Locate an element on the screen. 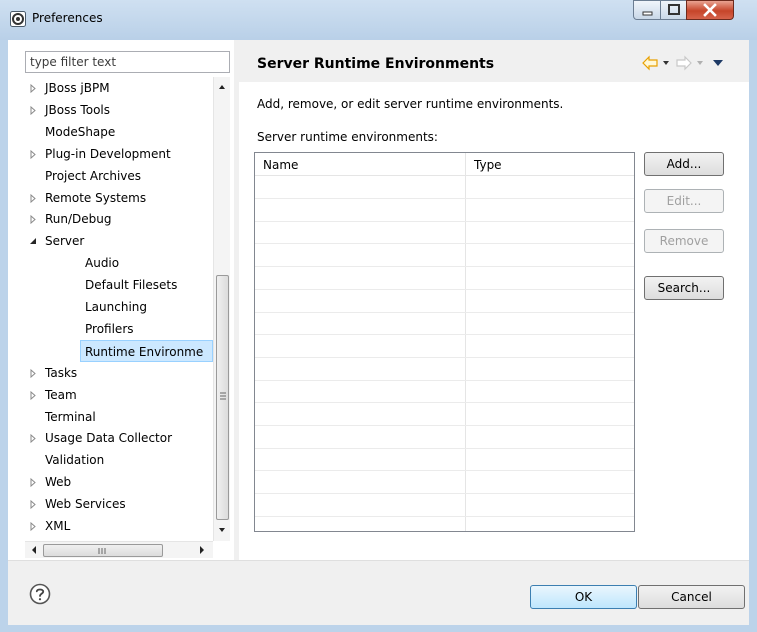  back-arrow-icon is located at coordinates (650, 63).